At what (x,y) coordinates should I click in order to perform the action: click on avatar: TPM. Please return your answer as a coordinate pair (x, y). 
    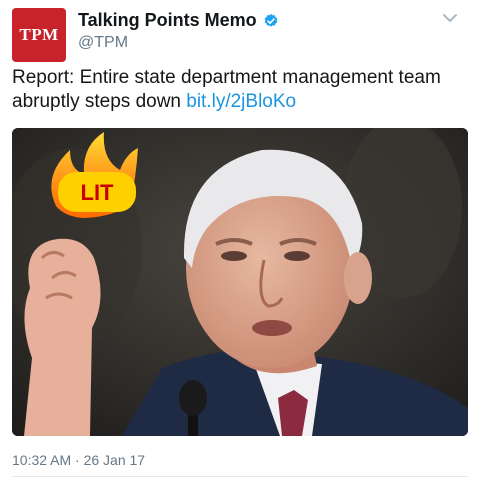
    Looking at the image, I should click on (39, 35).